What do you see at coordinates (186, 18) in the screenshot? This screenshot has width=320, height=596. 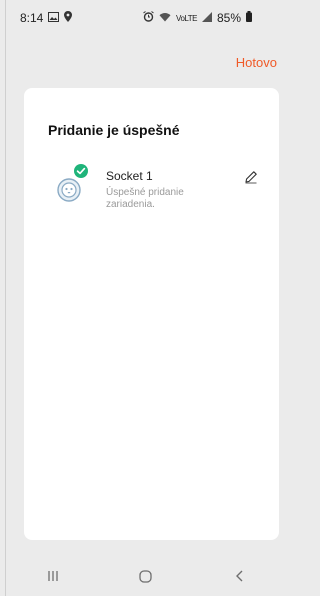 I see `network-type: VoLTE` at bounding box center [186, 18].